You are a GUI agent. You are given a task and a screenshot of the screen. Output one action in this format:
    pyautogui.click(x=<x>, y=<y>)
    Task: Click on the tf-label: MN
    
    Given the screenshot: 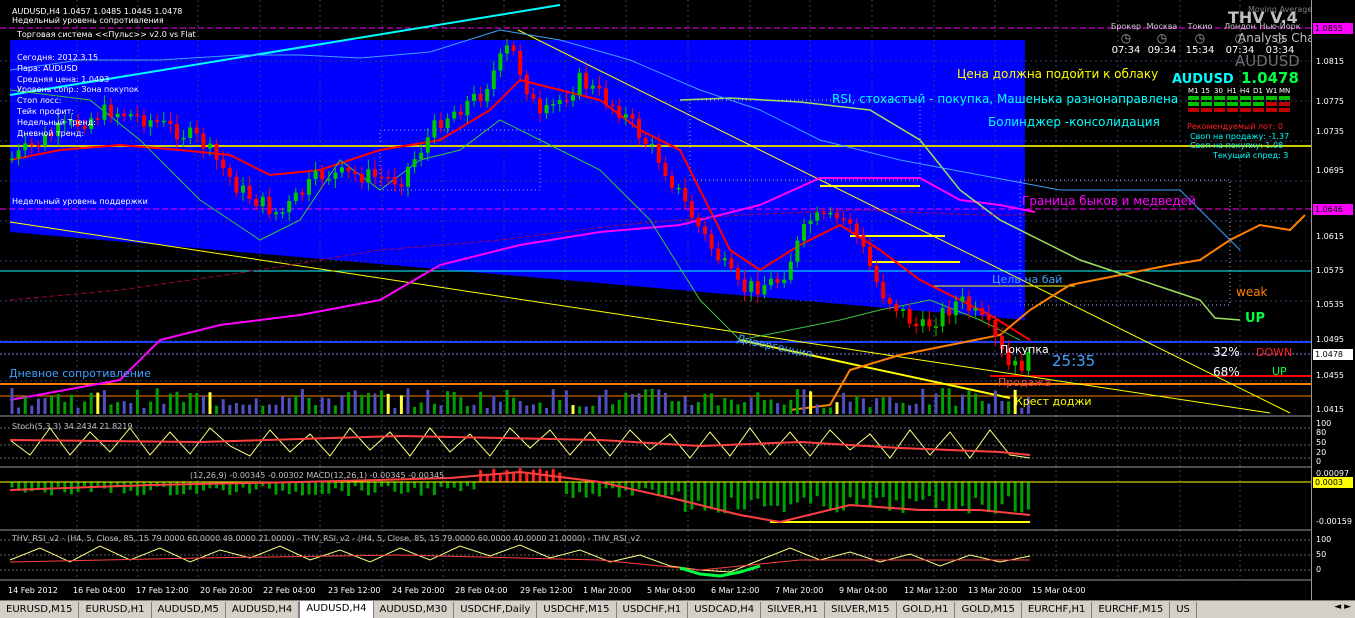 What is the action you would take?
    pyautogui.click(x=1285, y=91)
    